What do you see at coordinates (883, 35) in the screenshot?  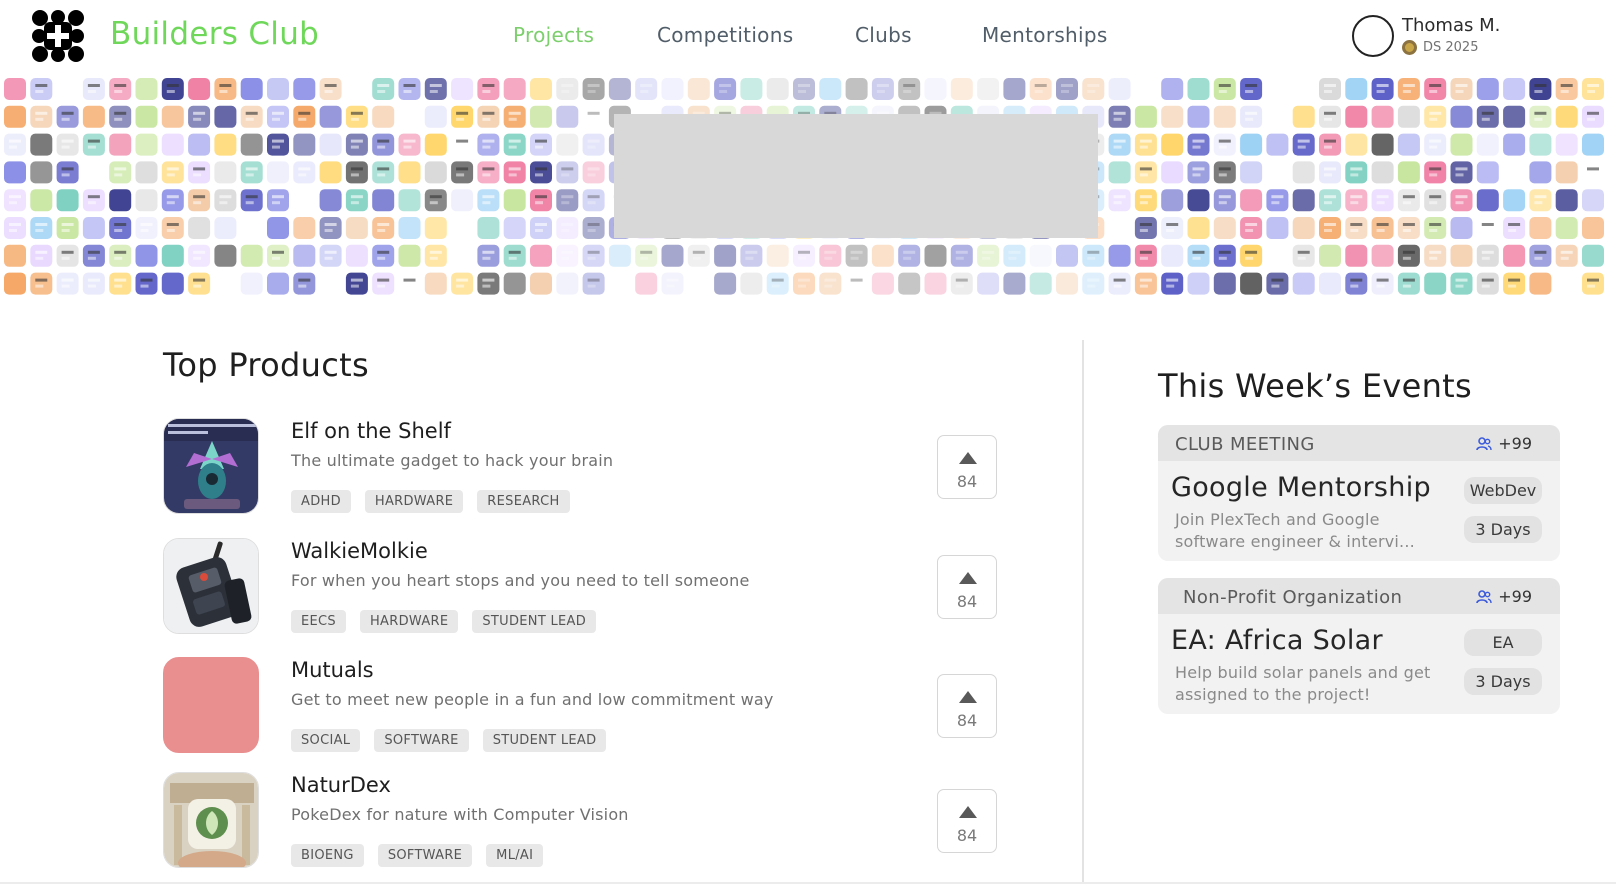 I see `nav-clubs: Clubs` at bounding box center [883, 35].